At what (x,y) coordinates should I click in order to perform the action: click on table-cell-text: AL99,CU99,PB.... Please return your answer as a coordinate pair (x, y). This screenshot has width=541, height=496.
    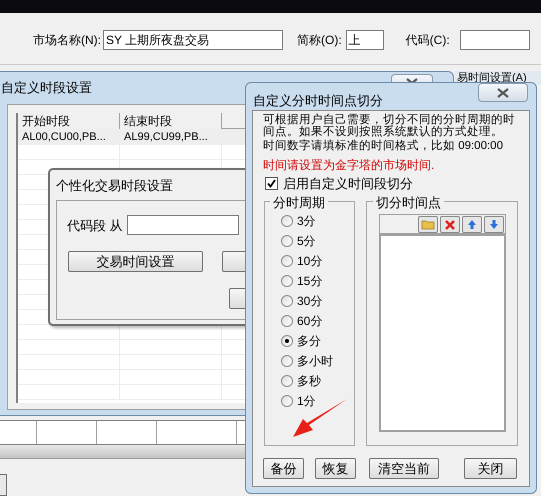
    Looking at the image, I should click on (166, 137).